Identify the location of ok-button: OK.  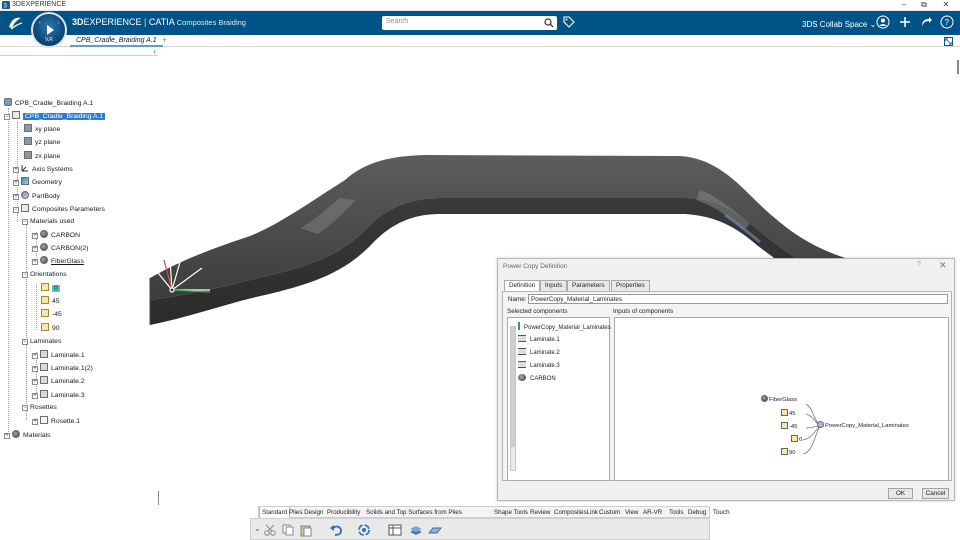
(900, 493).